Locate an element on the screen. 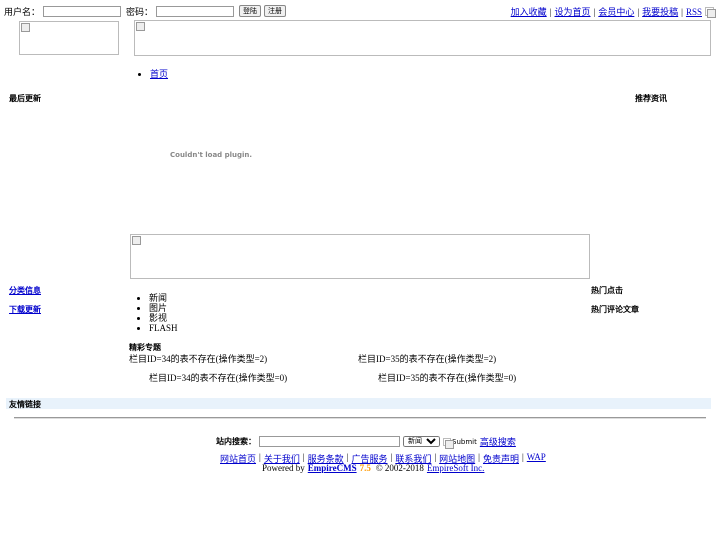  error-col34-type2: 栏目ID=34的表不存在(操作类型=2) is located at coordinates (198, 359).